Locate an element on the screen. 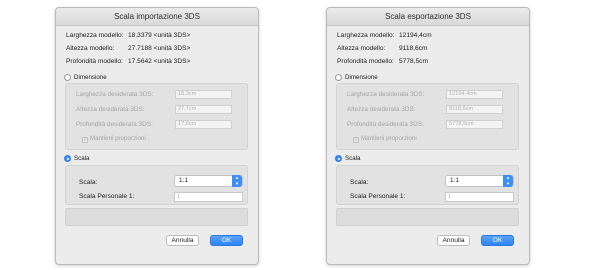  desired-width-field: 18,3cm is located at coordinates (203, 94).